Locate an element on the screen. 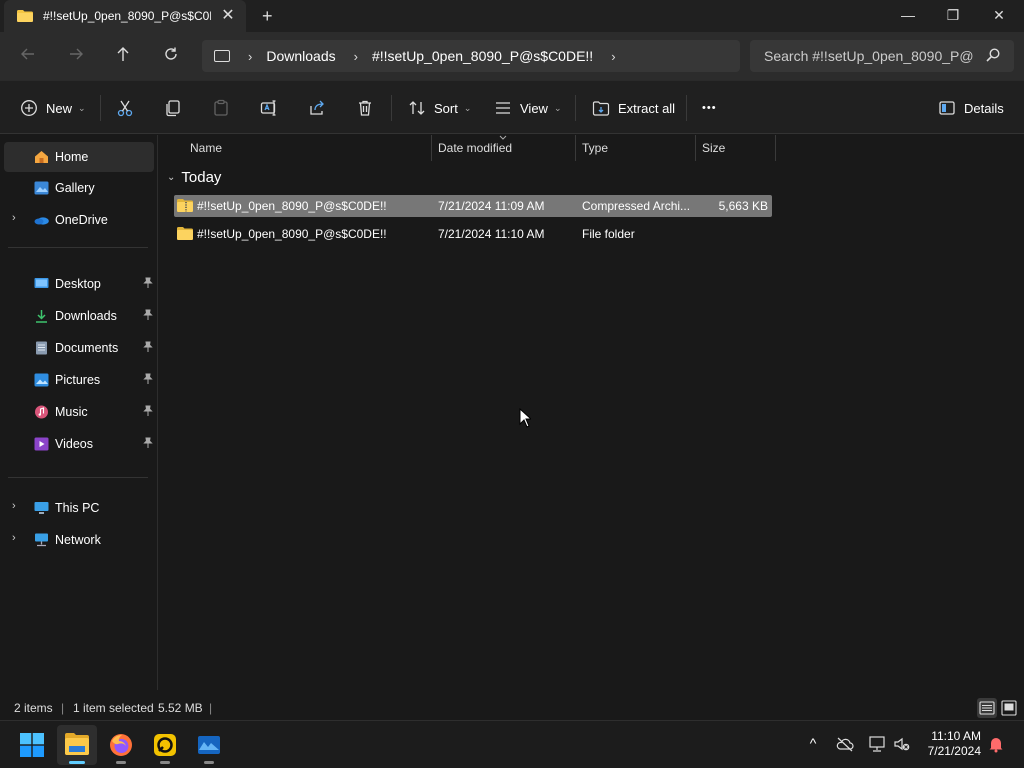  copy-button is located at coordinates (173, 108).